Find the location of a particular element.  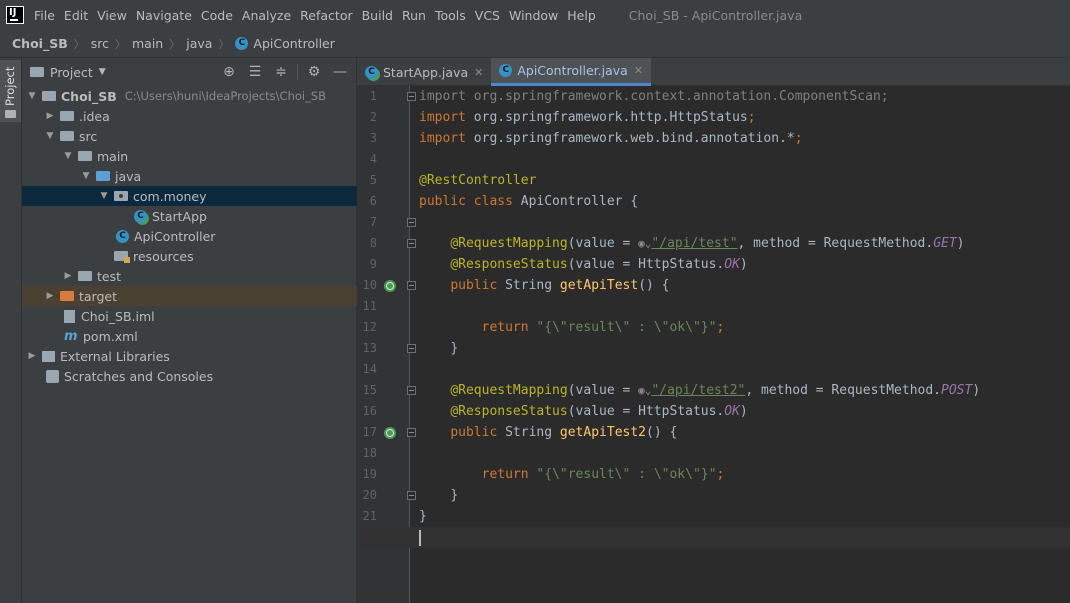

tree-item-label: External Libraries is located at coordinates (115, 356).